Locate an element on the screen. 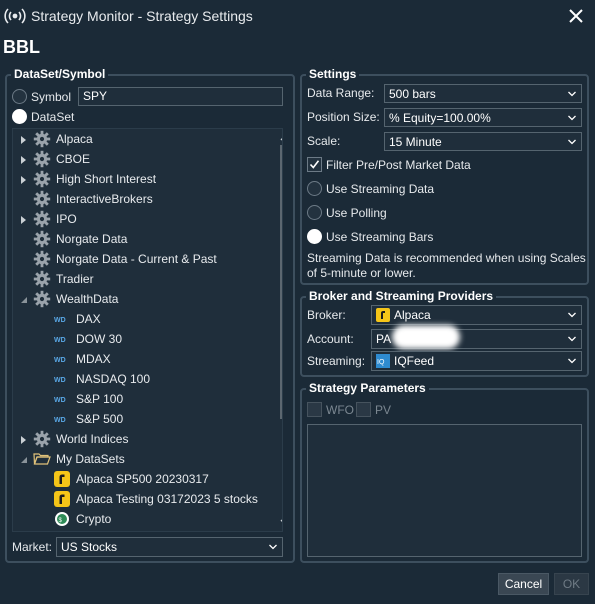 The width and height of the screenshot is (595, 604). filter-pre-post-checkbox is located at coordinates (314, 164).